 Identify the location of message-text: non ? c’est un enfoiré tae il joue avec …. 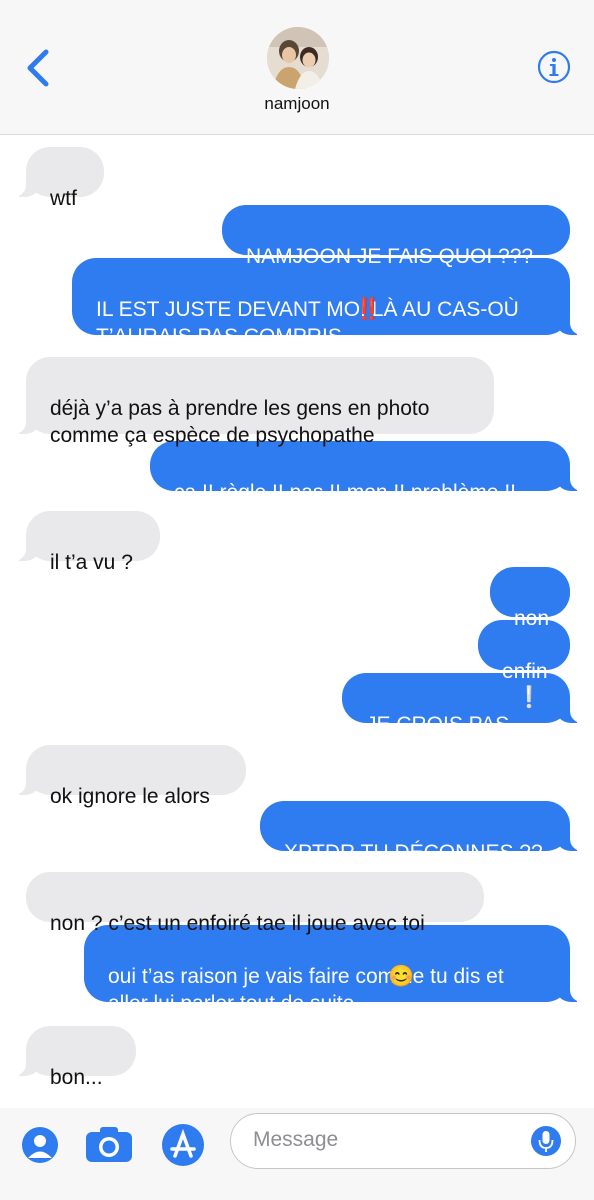
(237, 923).